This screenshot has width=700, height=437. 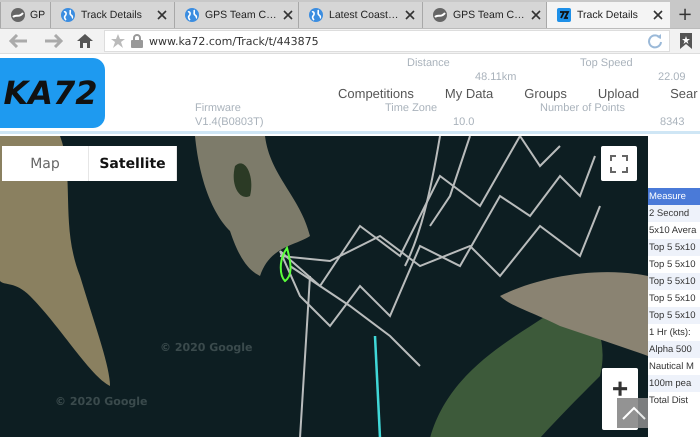 I want to click on address-bar: www.ka72.com/Track/t/443875, so click(x=387, y=41).